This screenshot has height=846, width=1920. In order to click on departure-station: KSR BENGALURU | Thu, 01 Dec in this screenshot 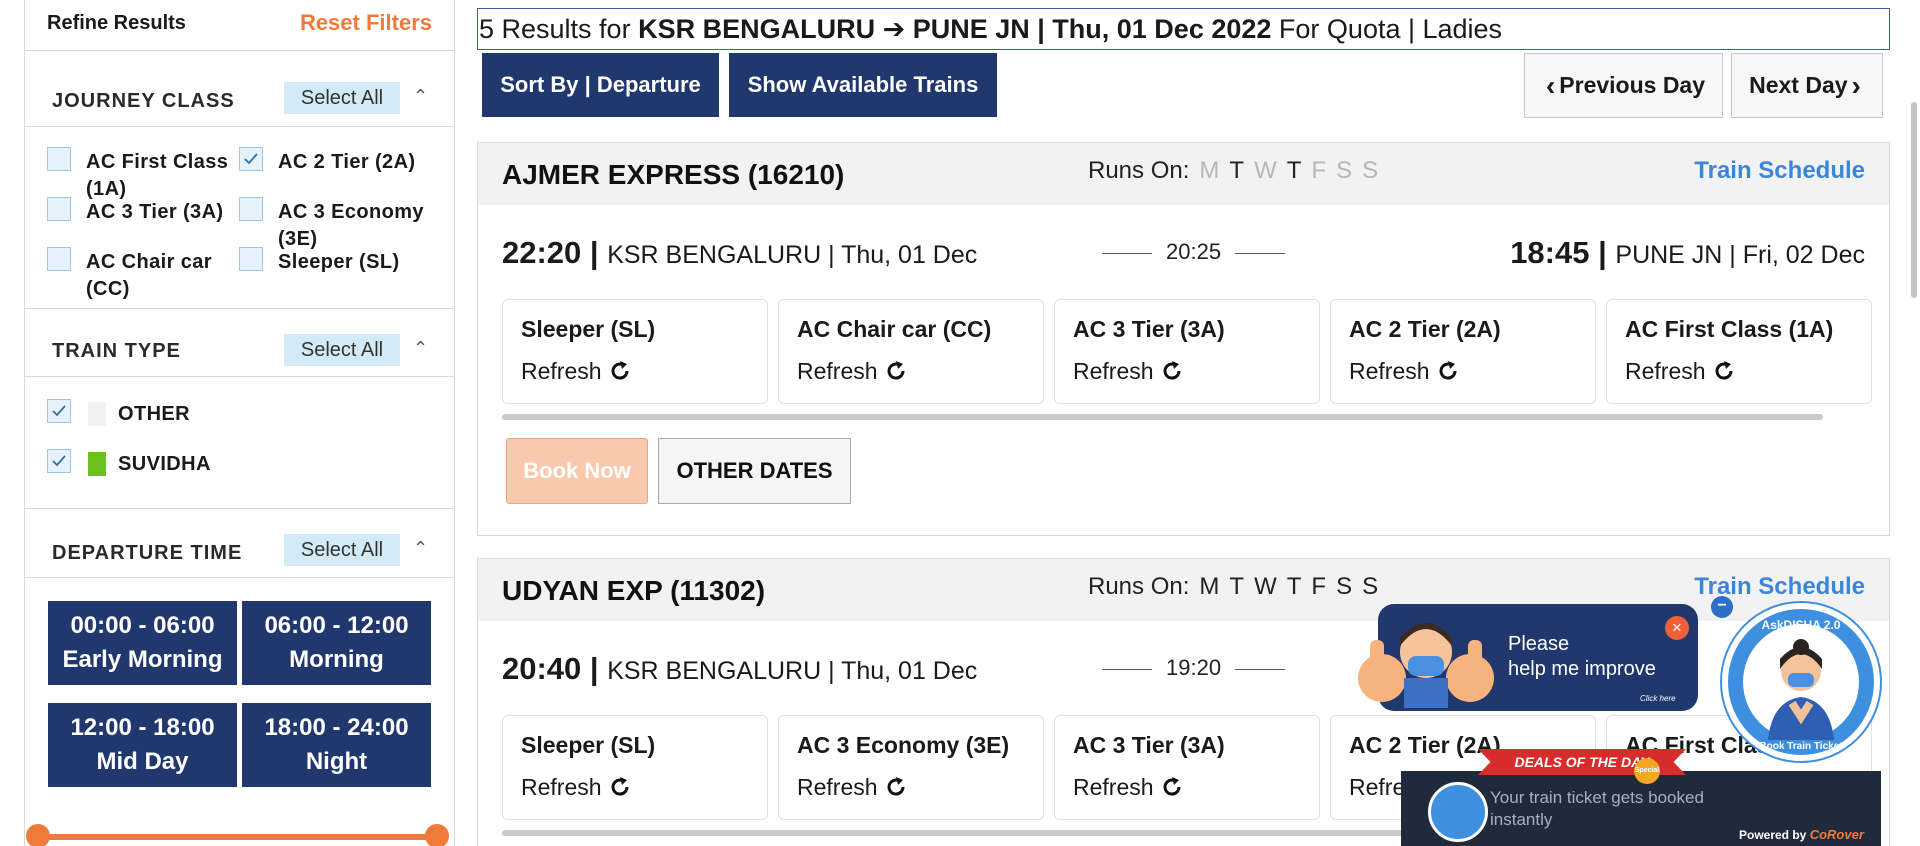, I will do `click(792, 671)`.